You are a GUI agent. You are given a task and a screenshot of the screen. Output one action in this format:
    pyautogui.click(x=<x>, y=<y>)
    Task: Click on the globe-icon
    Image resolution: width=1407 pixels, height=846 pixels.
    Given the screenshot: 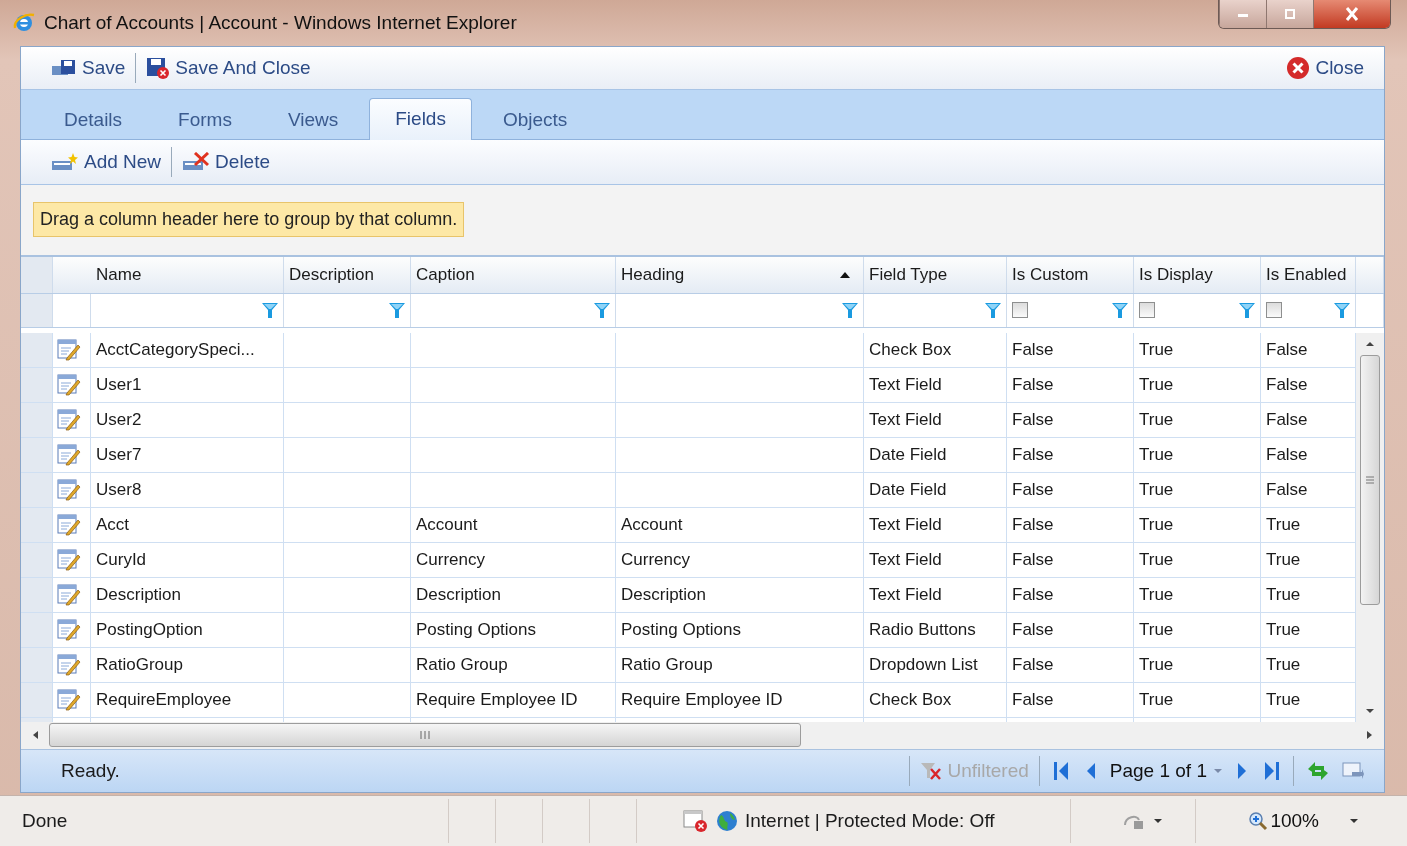 What is the action you would take?
    pyautogui.click(x=727, y=821)
    